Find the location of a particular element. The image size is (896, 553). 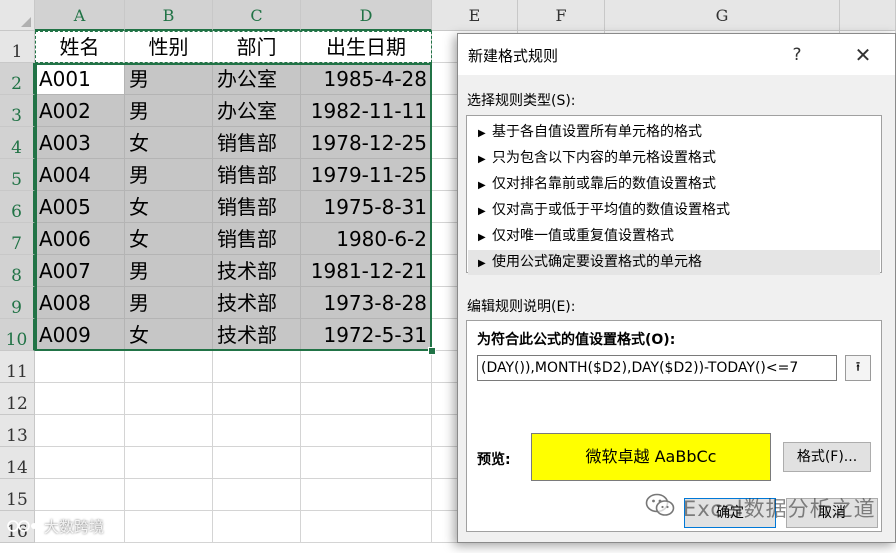

formula-input is located at coordinates (657, 368).